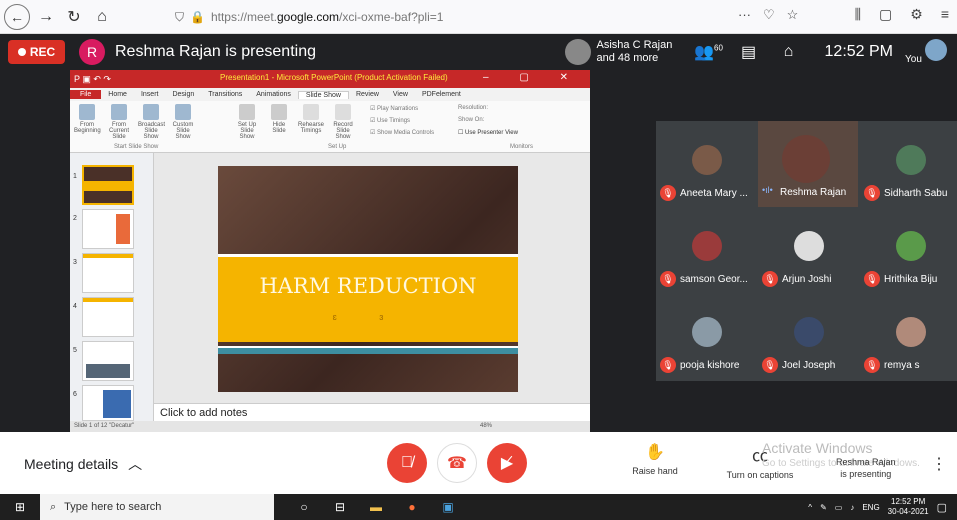 The image size is (957, 520). I want to click on resolution-label: Resolution:, so click(473, 108).